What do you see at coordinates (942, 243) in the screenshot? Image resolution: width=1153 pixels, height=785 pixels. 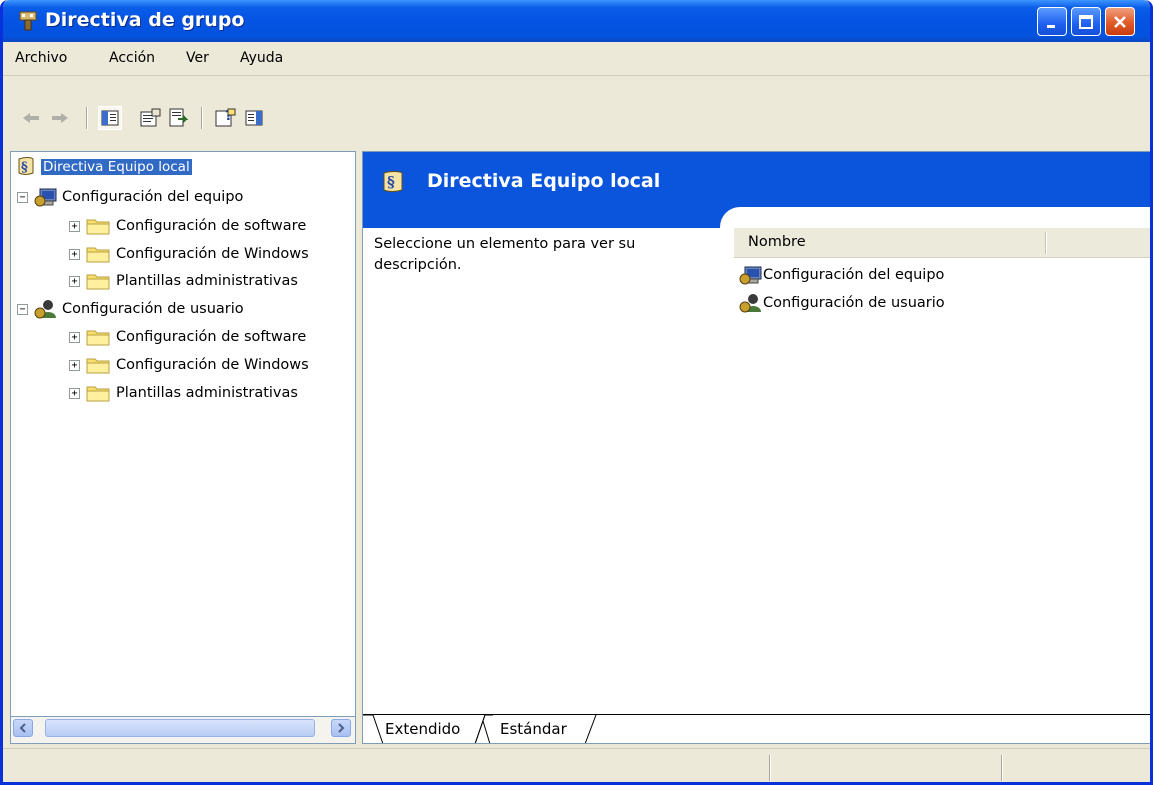 I see `list-column-header: Nombre` at bounding box center [942, 243].